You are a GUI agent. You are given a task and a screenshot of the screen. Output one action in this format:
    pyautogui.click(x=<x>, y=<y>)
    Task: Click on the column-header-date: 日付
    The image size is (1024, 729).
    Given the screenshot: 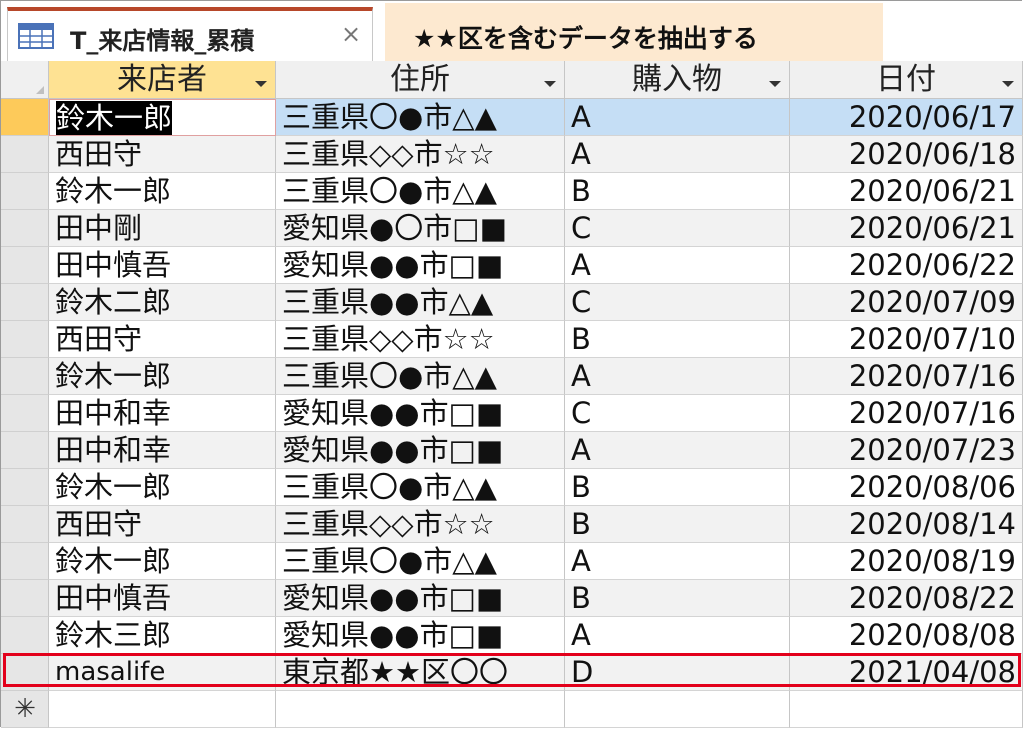 What is the action you would take?
    pyautogui.click(x=906, y=80)
    